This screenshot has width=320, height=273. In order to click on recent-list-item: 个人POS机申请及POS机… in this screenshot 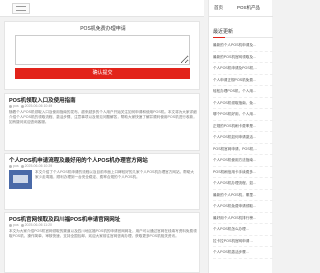, I will do `click(243, 69)`.